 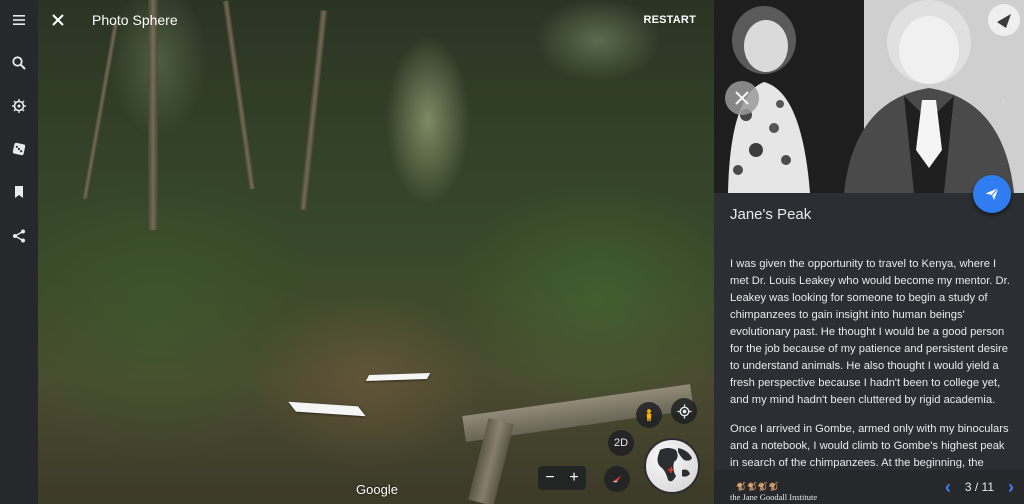 I want to click on search-icon, so click(x=19, y=63).